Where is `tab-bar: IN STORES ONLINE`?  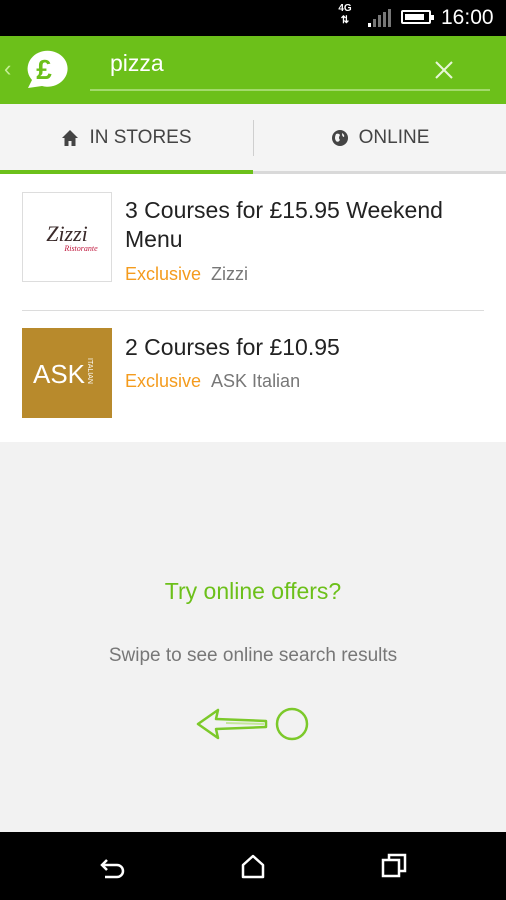 tab-bar: IN STORES ONLINE is located at coordinates (253, 139).